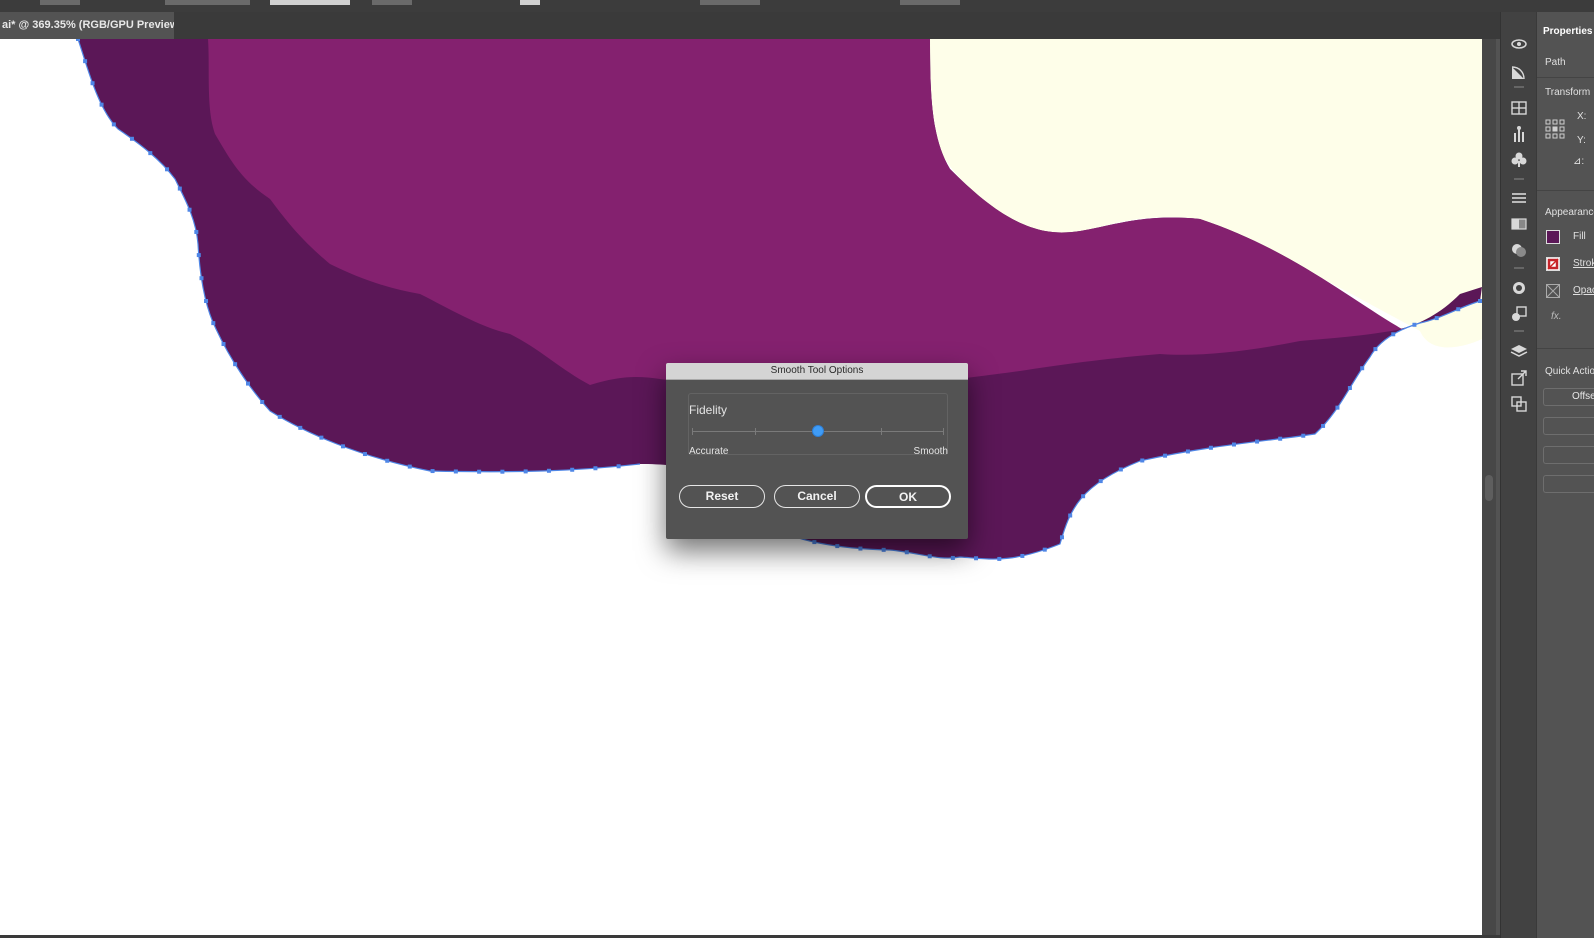  What do you see at coordinates (1553, 237) in the screenshot?
I see `fill-swatch` at bounding box center [1553, 237].